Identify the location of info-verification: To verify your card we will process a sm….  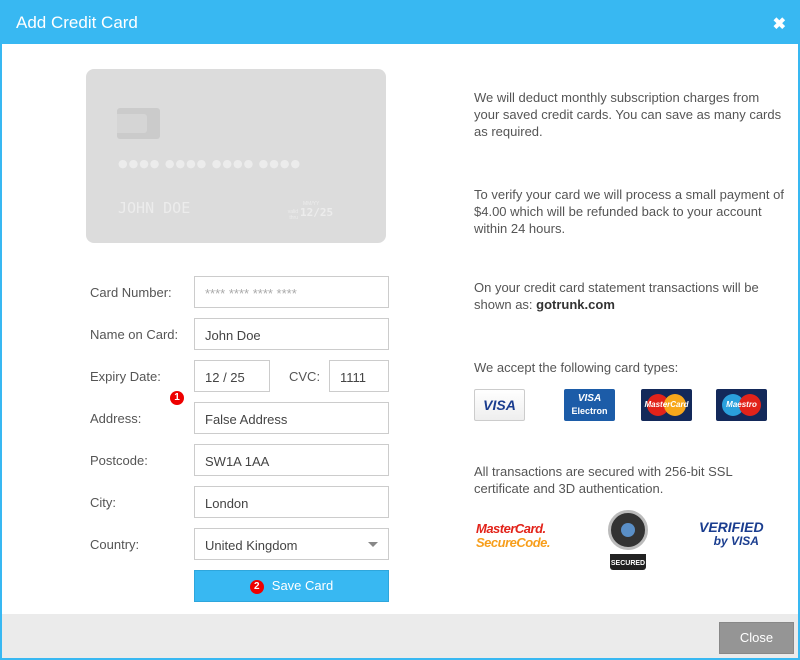
(629, 211).